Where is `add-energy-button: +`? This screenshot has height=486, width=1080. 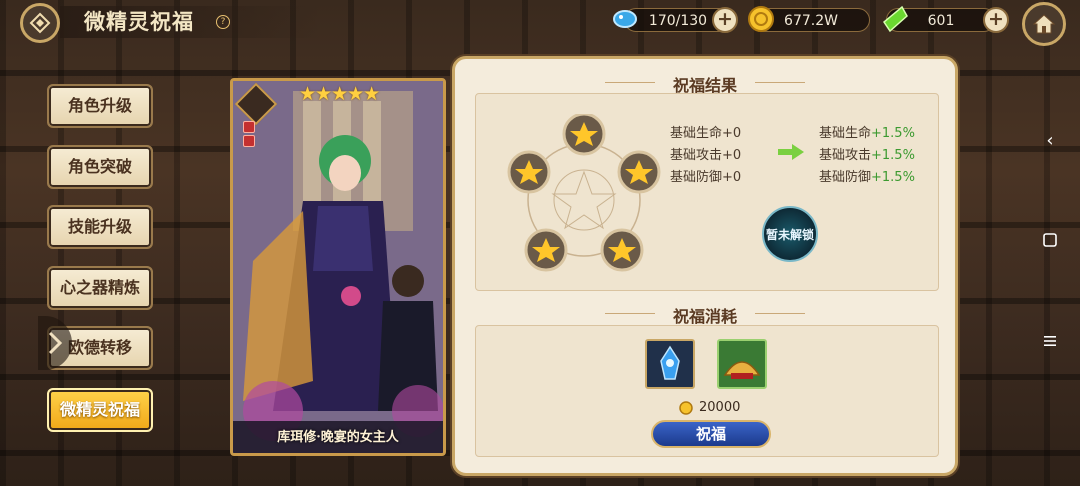
add-energy-button: + is located at coordinates (725, 20).